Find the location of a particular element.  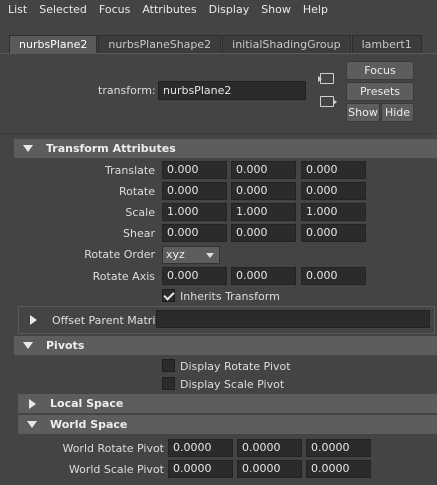

section-title: Transform Attributes is located at coordinates (111, 148).